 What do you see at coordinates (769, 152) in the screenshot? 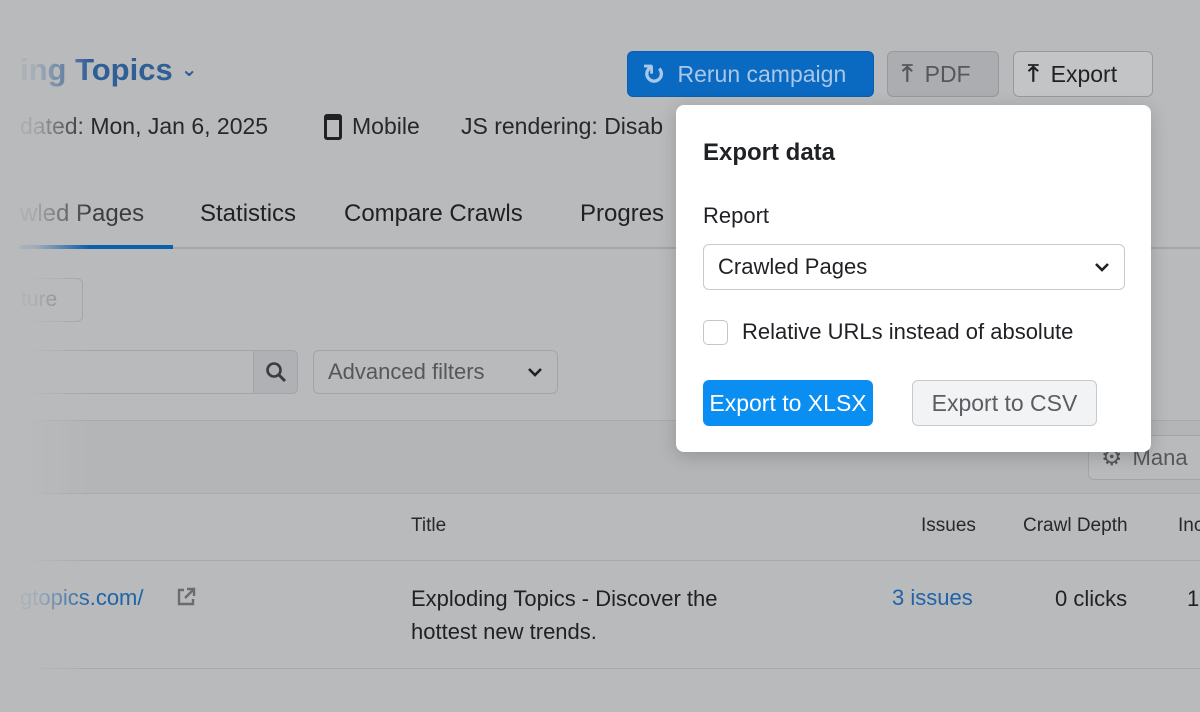
I see `popup-title: Export data` at bounding box center [769, 152].